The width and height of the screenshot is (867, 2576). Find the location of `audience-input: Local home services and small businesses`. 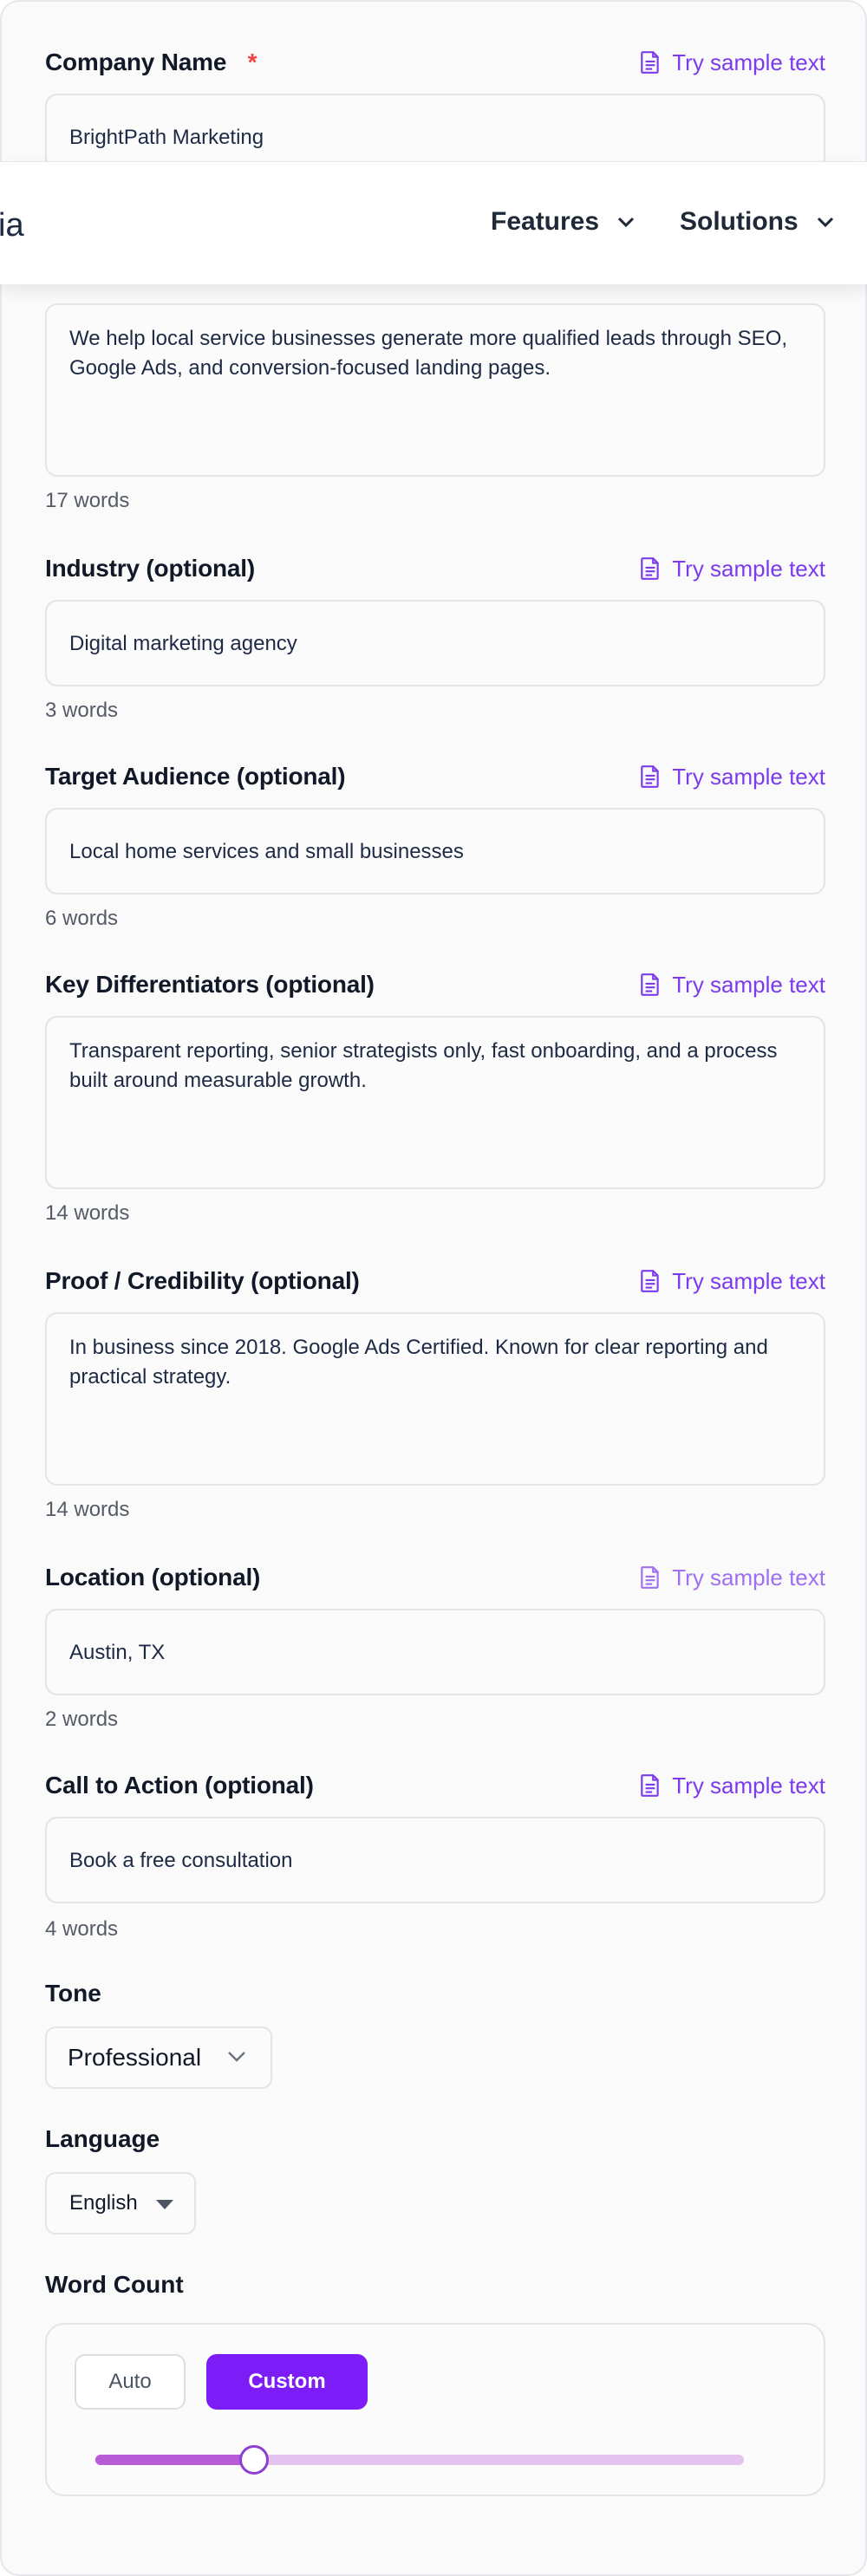

audience-input: Local home services and small businesses is located at coordinates (435, 851).